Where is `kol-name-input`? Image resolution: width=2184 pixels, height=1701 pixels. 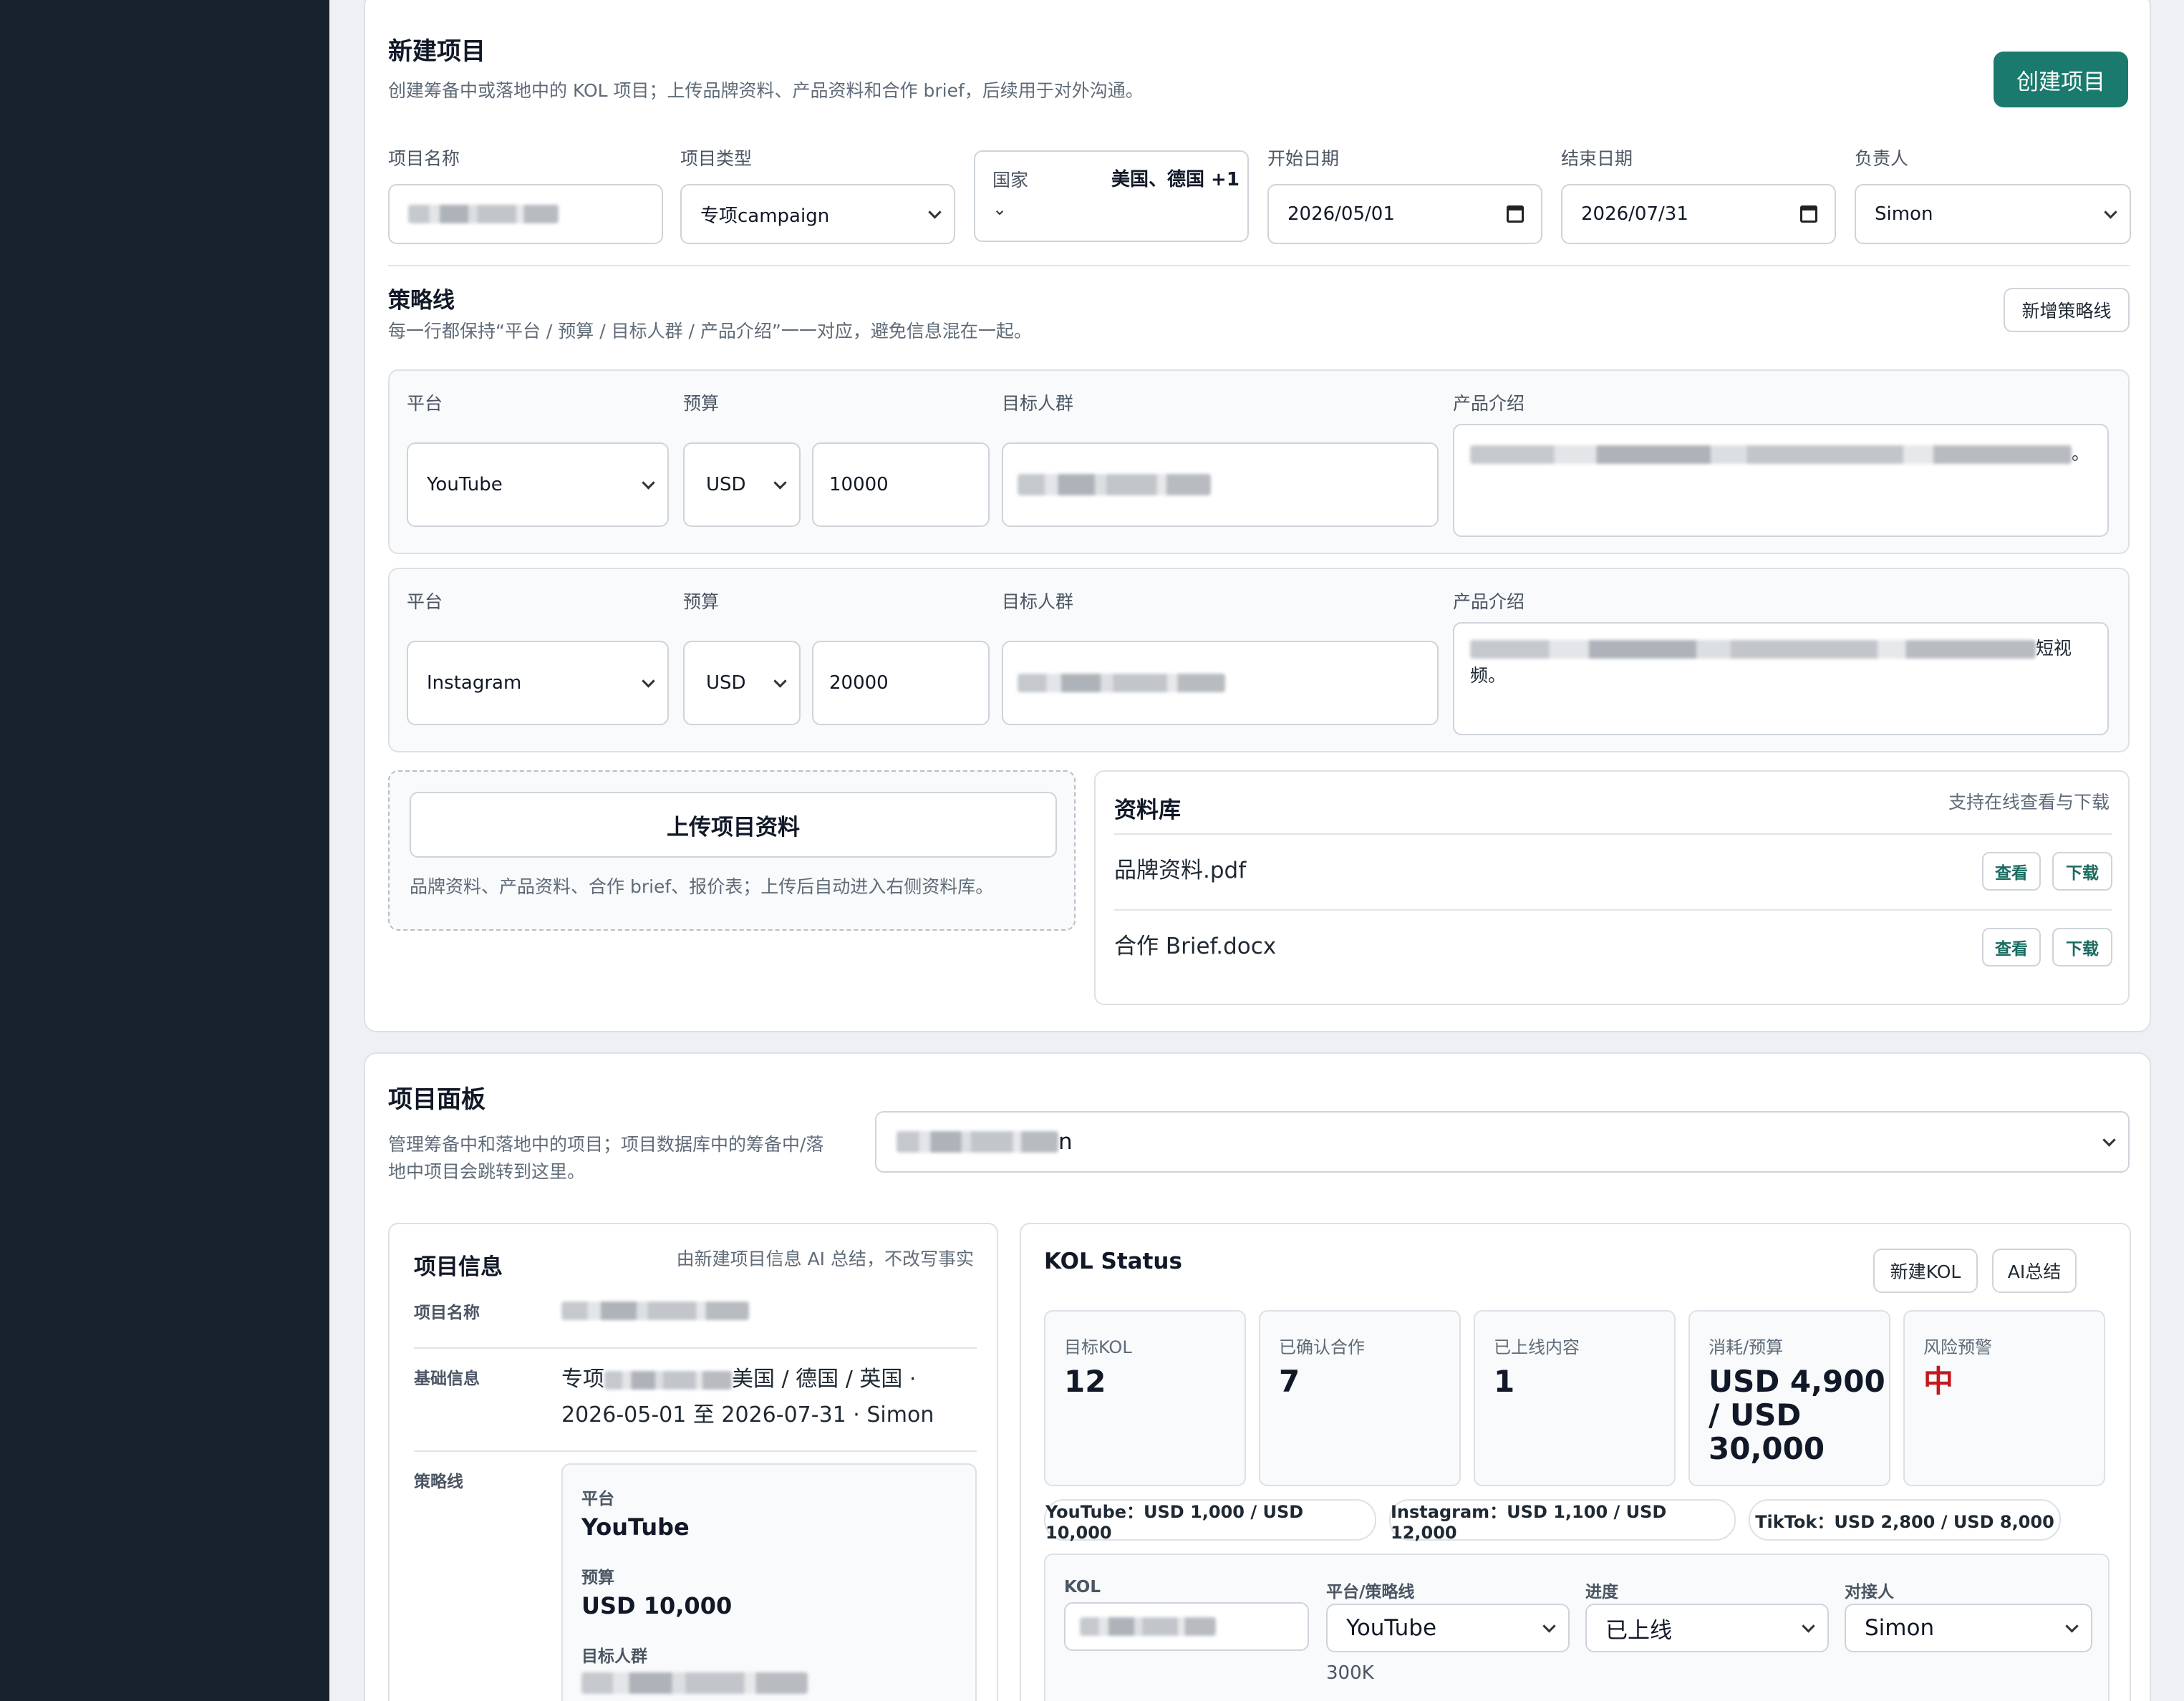 kol-name-input is located at coordinates (1186, 1626).